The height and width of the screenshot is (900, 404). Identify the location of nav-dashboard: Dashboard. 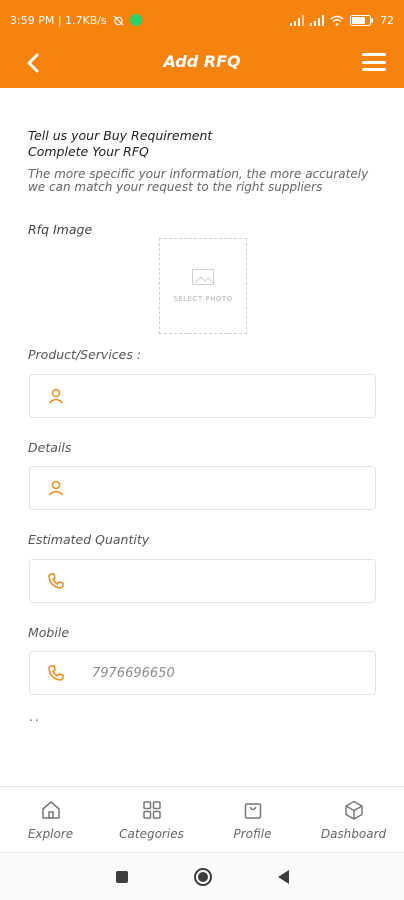
(353, 819).